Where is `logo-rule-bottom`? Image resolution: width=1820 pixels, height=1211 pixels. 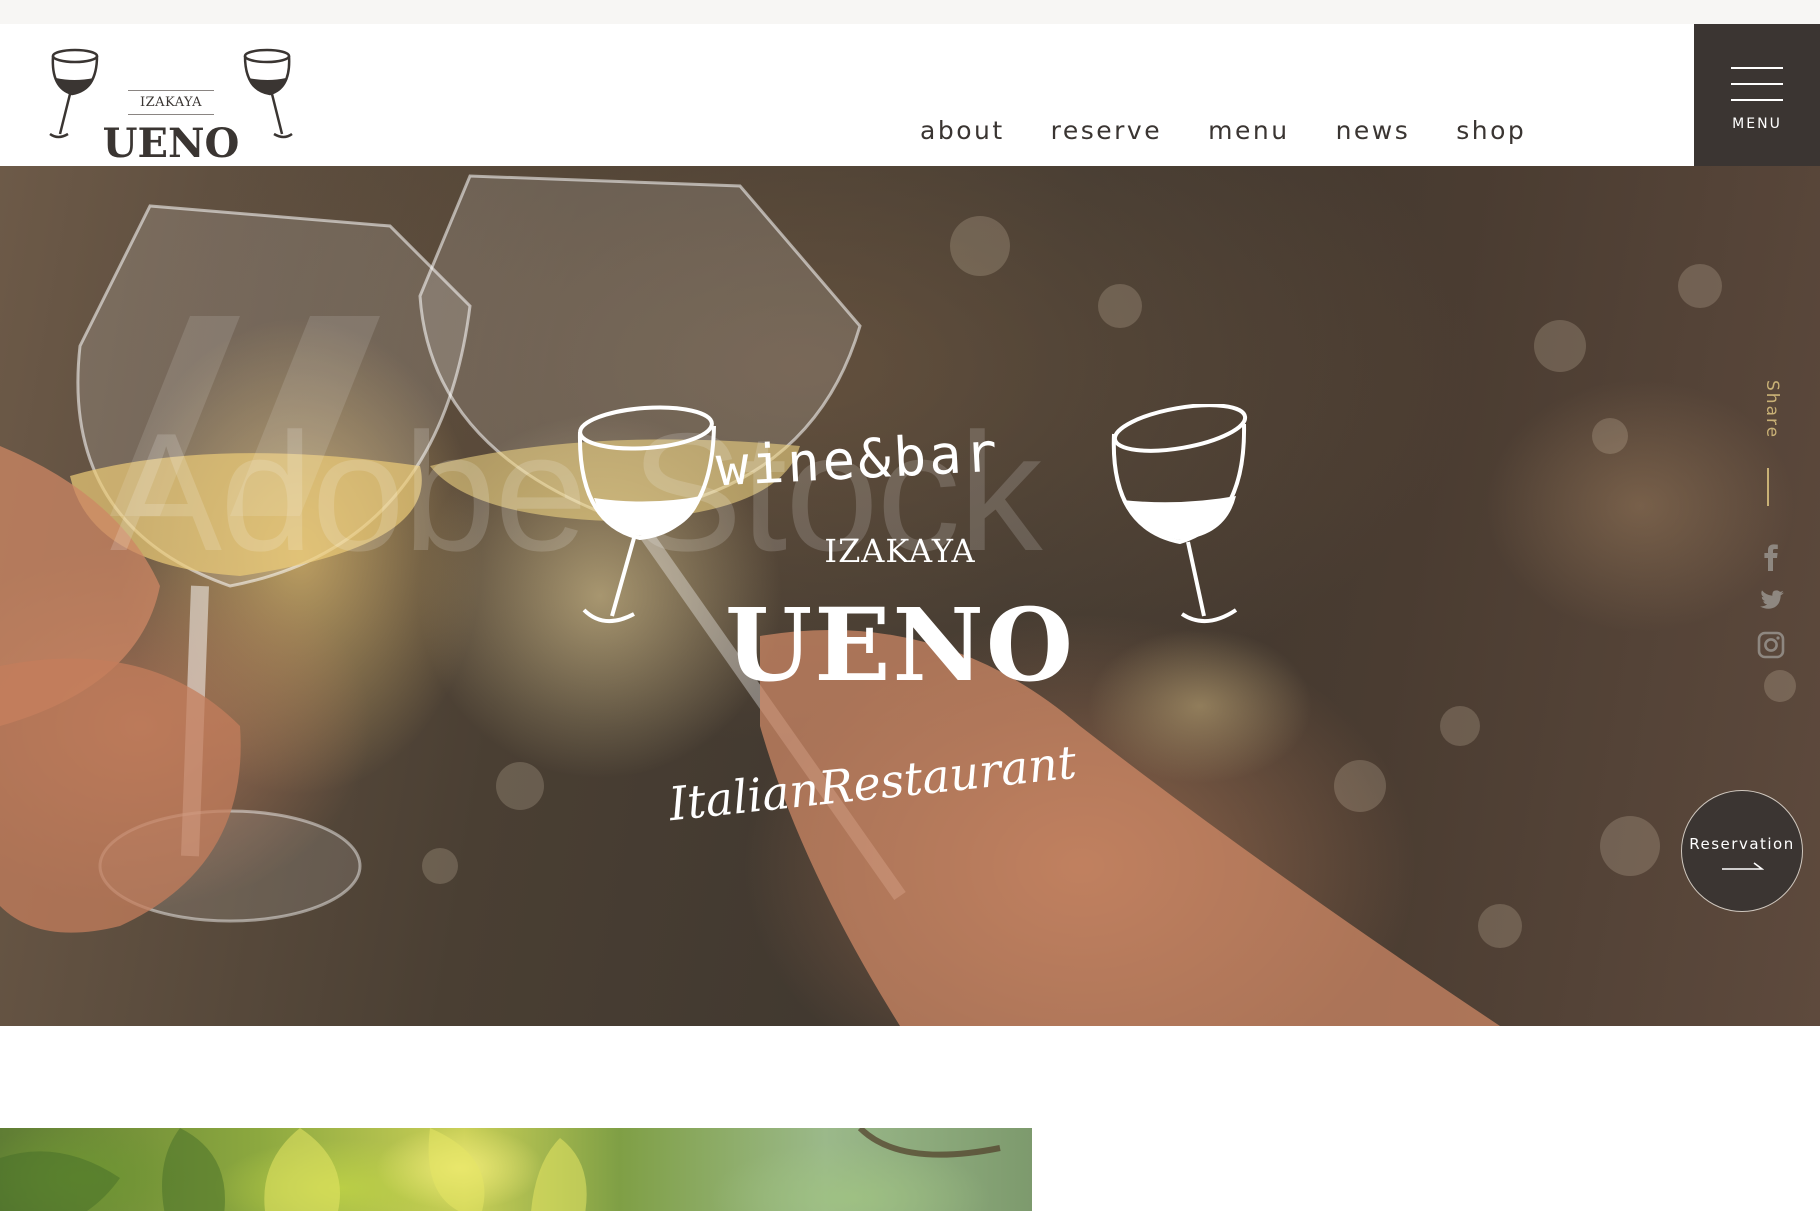 logo-rule-bottom is located at coordinates (171, 114).